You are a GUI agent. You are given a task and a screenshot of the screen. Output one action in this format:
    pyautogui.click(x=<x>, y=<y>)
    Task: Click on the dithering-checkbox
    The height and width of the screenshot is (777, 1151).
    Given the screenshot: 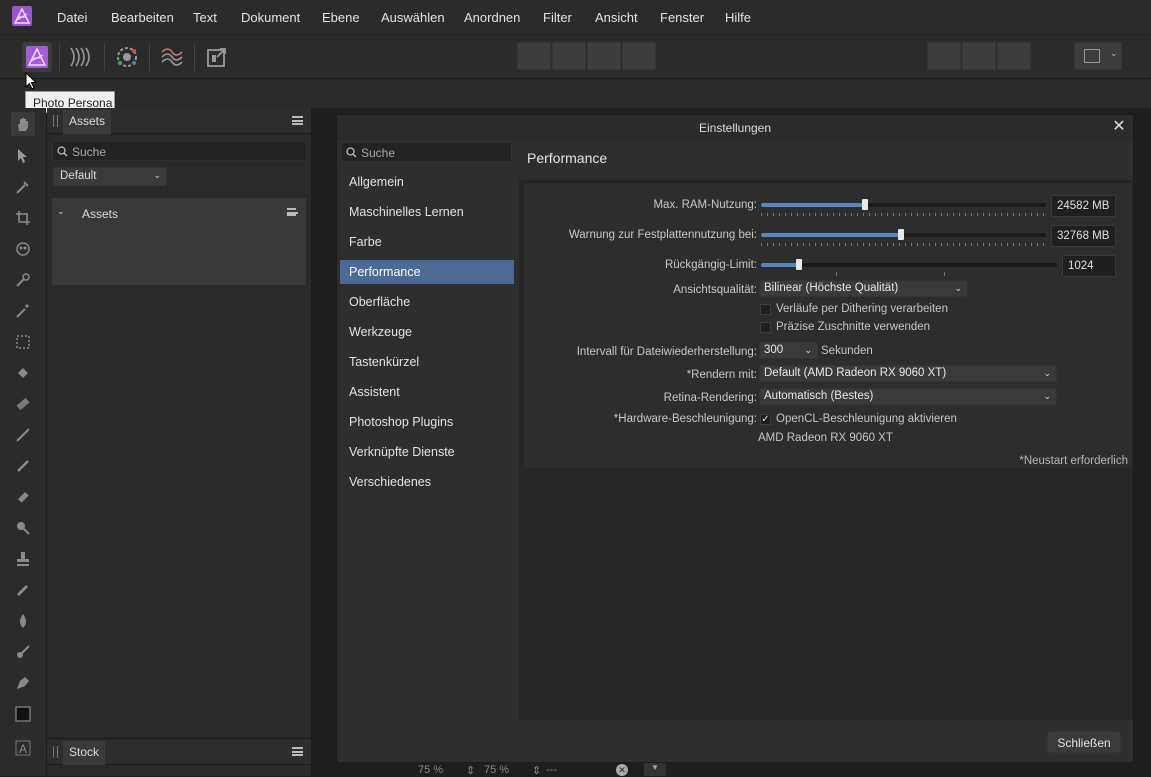 What is the action you would take?
    pyautogui.click(x=765, y=309)
    